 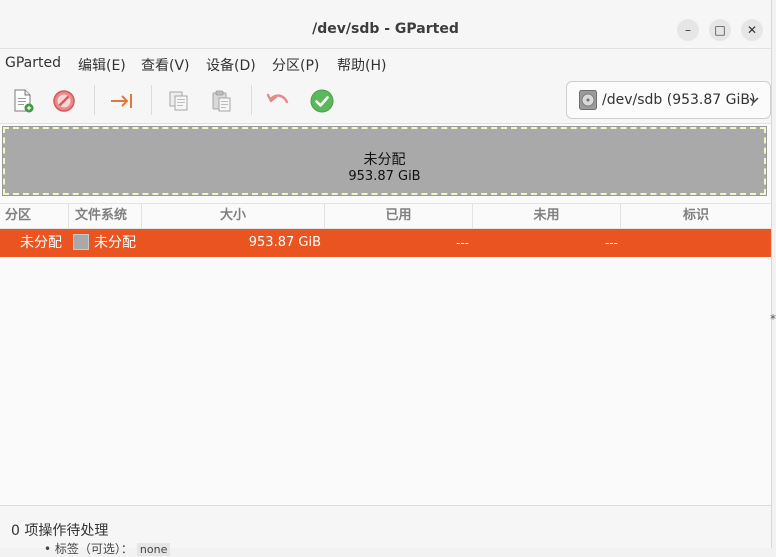 What do you see at coordinates (102, 65) in the screenshot?
I see `menu-edit: 编辑(E)` at bounding box center [102, 65].